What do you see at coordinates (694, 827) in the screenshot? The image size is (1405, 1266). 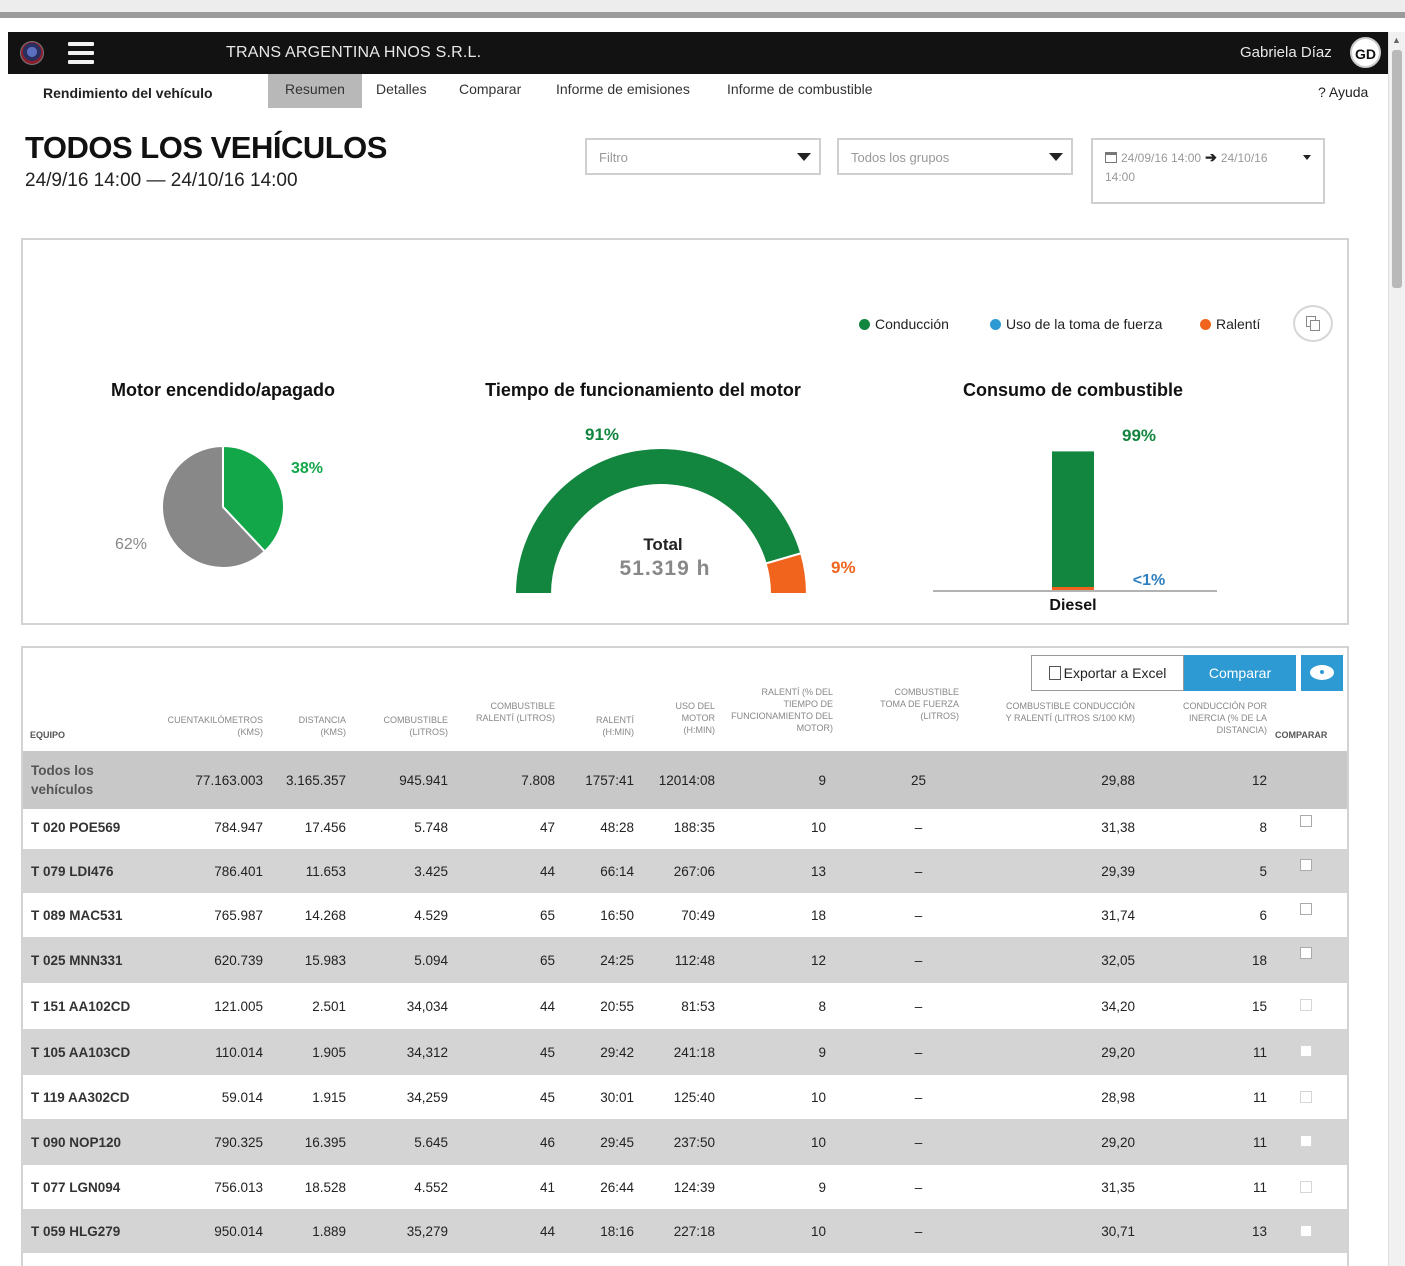 I see `cell-uso-motor: 188:35` at bounding box center [694, 827].